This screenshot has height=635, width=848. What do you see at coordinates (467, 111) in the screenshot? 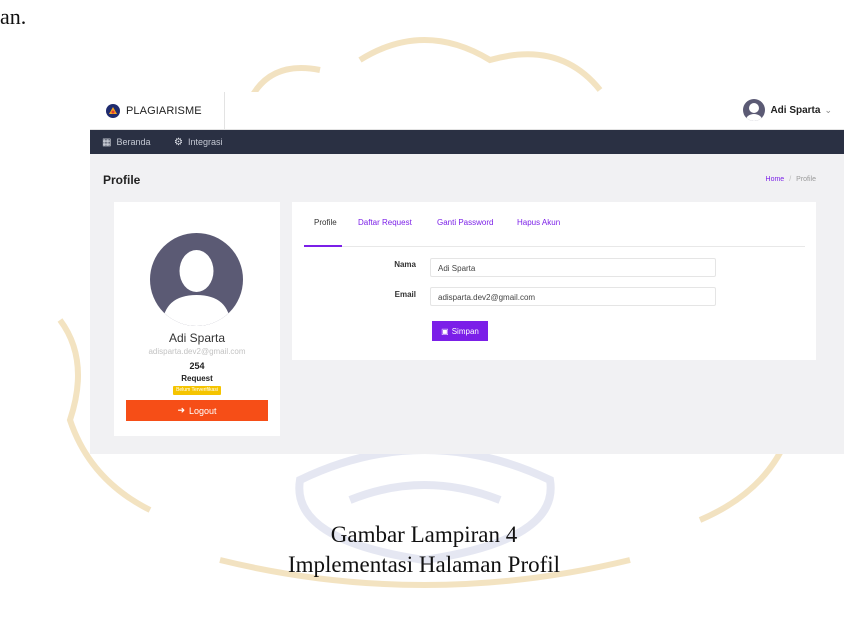
I see `top-bar: PLAGIARISME Adi Sparta ⌄` at bounding box center [467, 111].